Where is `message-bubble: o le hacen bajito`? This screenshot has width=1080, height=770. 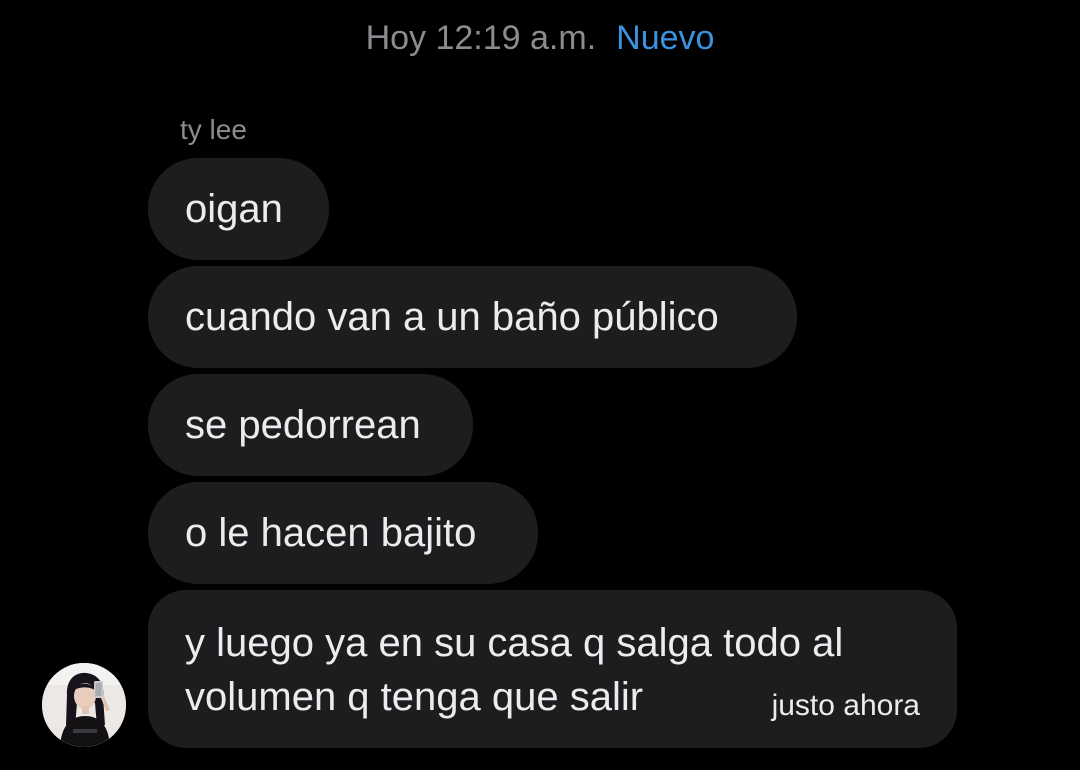 message-bubble: o le hacen bajito is located at coordinates (343, 533).